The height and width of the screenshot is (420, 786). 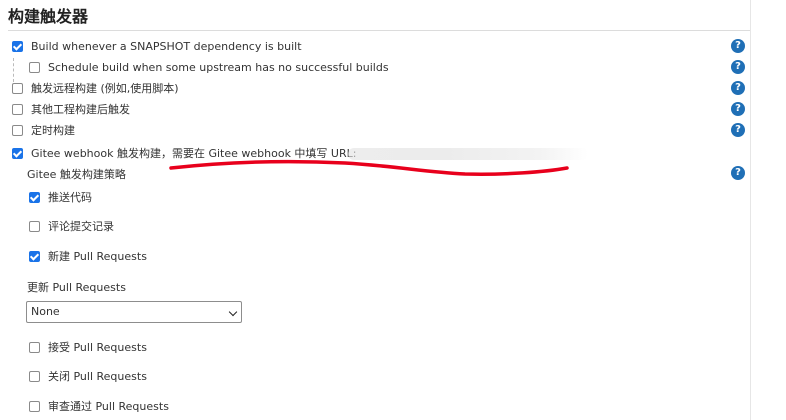 What do you see at coordinates (108, 406) in the screenshot?
I see `approve-pr-label: 审查通过 Pull Requests` at bounding box center [108, 406].